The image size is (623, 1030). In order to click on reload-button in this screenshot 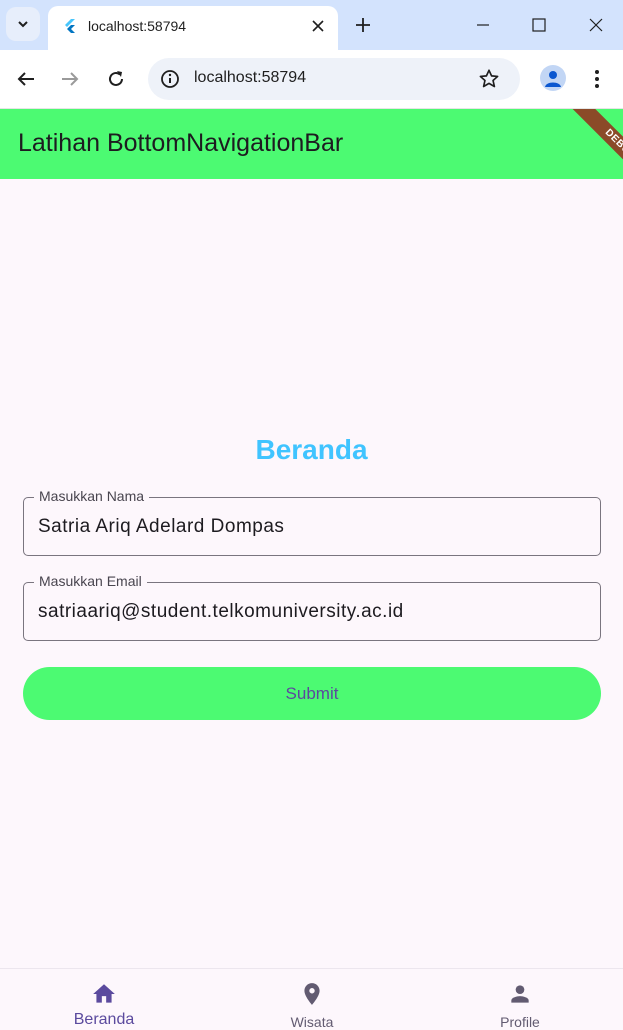, I will do `click(116, 79)`.